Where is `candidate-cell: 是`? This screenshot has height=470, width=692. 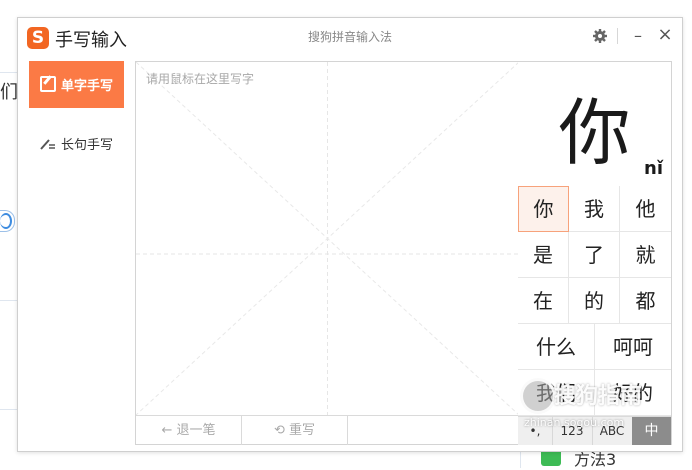
candidate-cell: 是 is located at coordinates (543, 255).